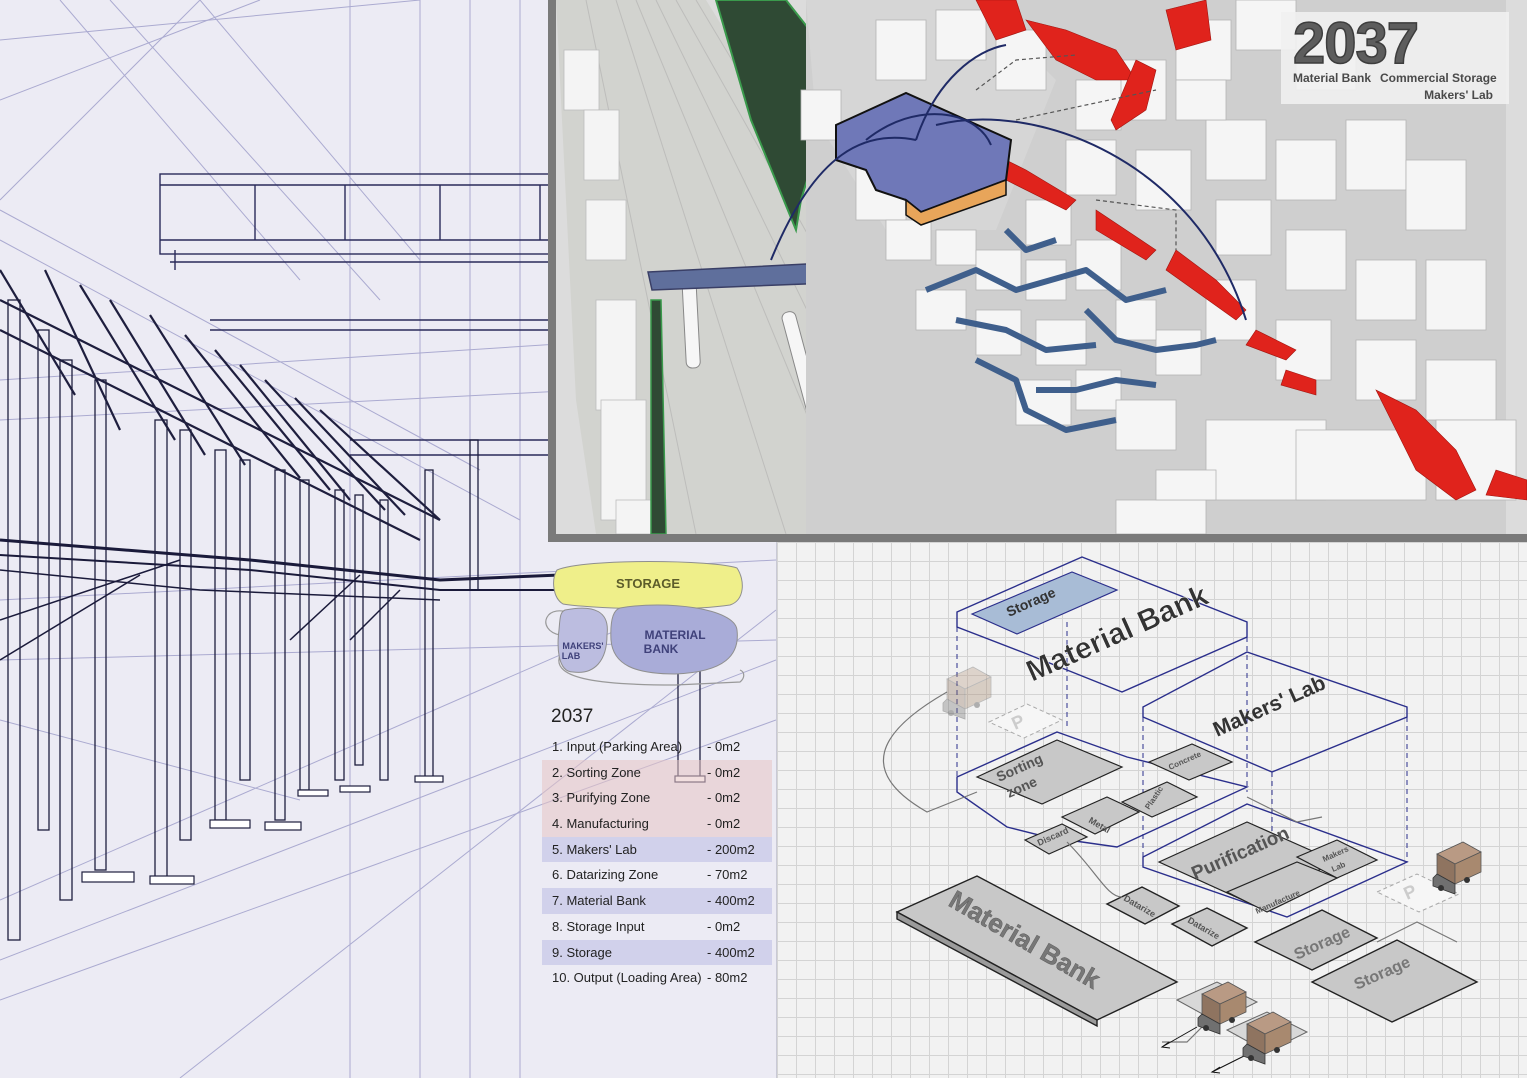  What do you see at coordinates (596, 772) in the screenshot?
I see `area-row-name: 2. Sorting Zone` at bounding box center [596, 772].